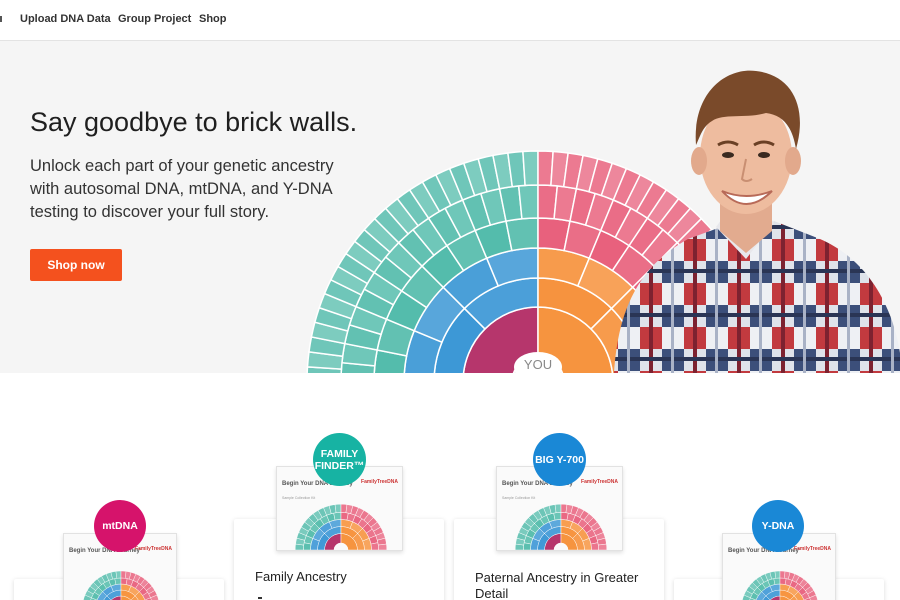  What do you see at coordinates (76, 265) in the screenshot?
I see `shop-now-button: Shop now` at bounding box center [76, 265].